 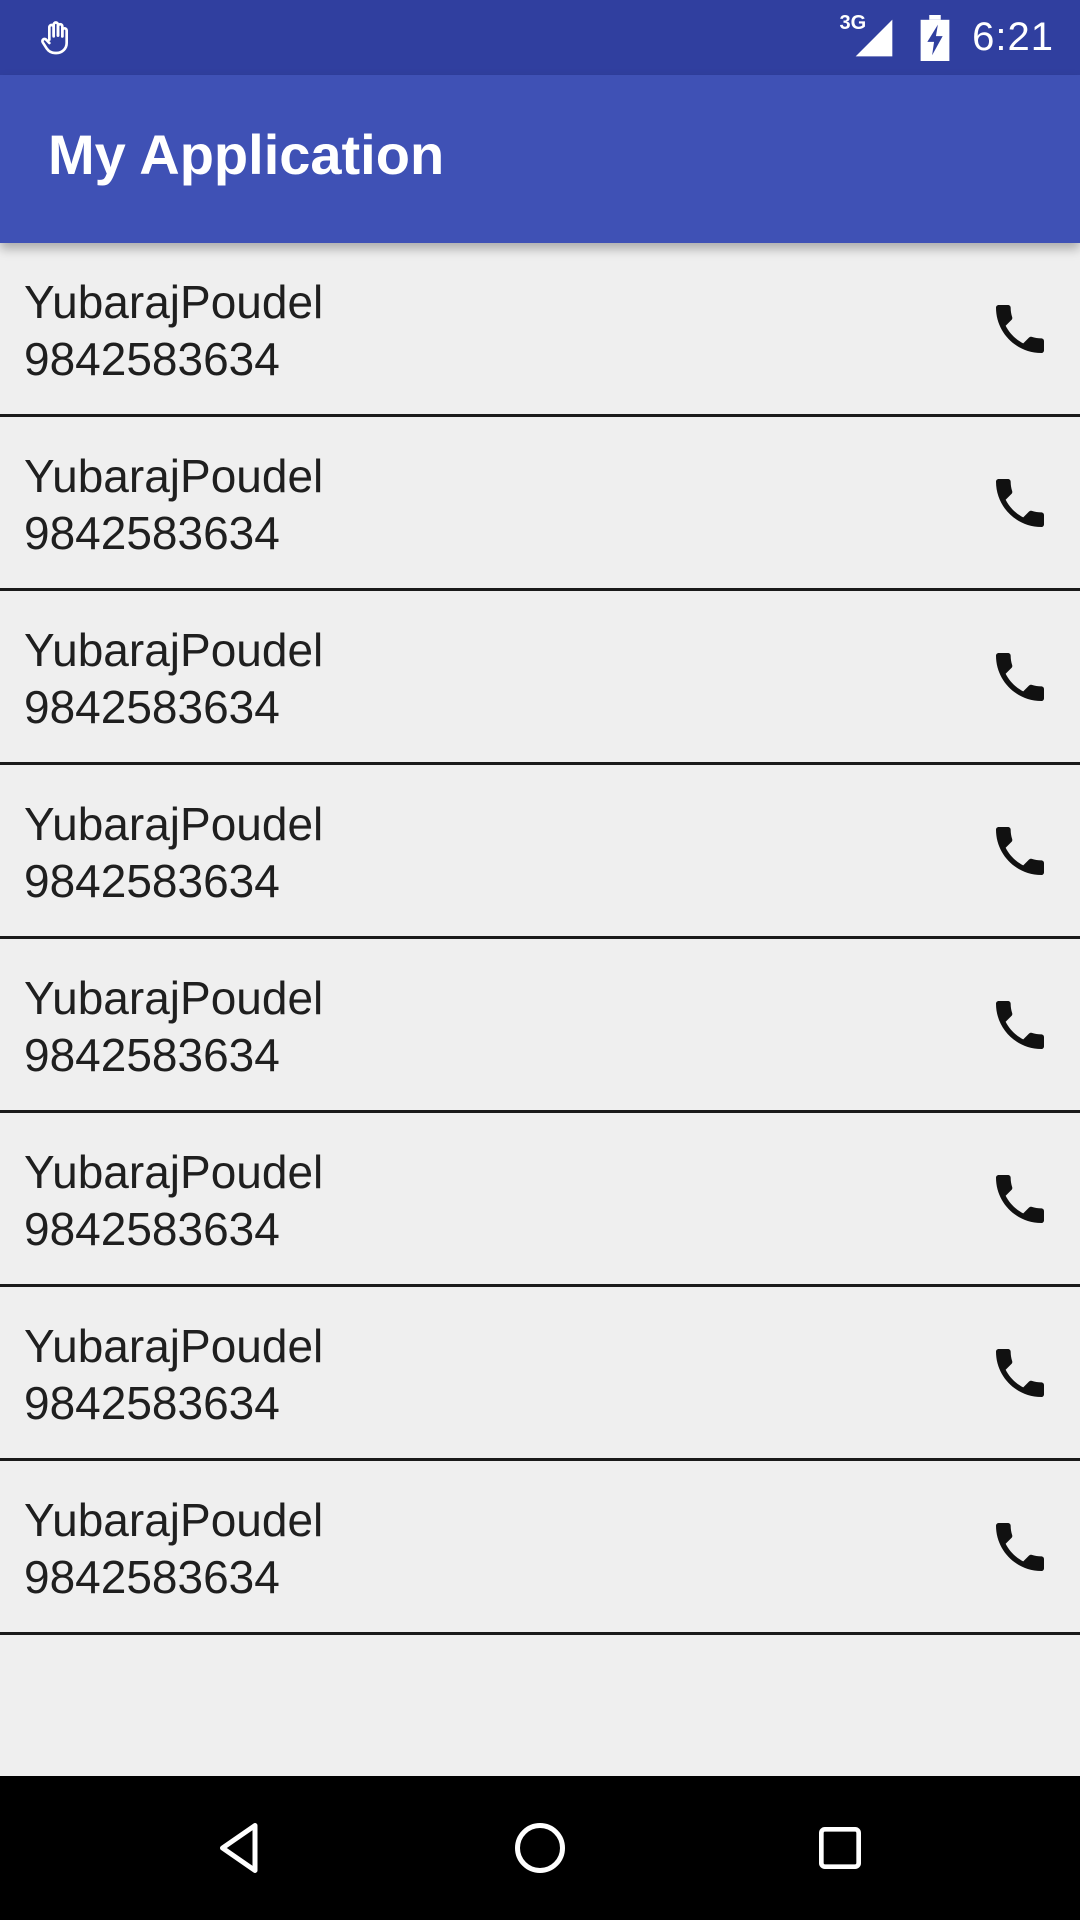 What do you see at coordinates (540, 159) in the screenshot?
I see `app-bar: My Application` at bounding box center [540, 159].